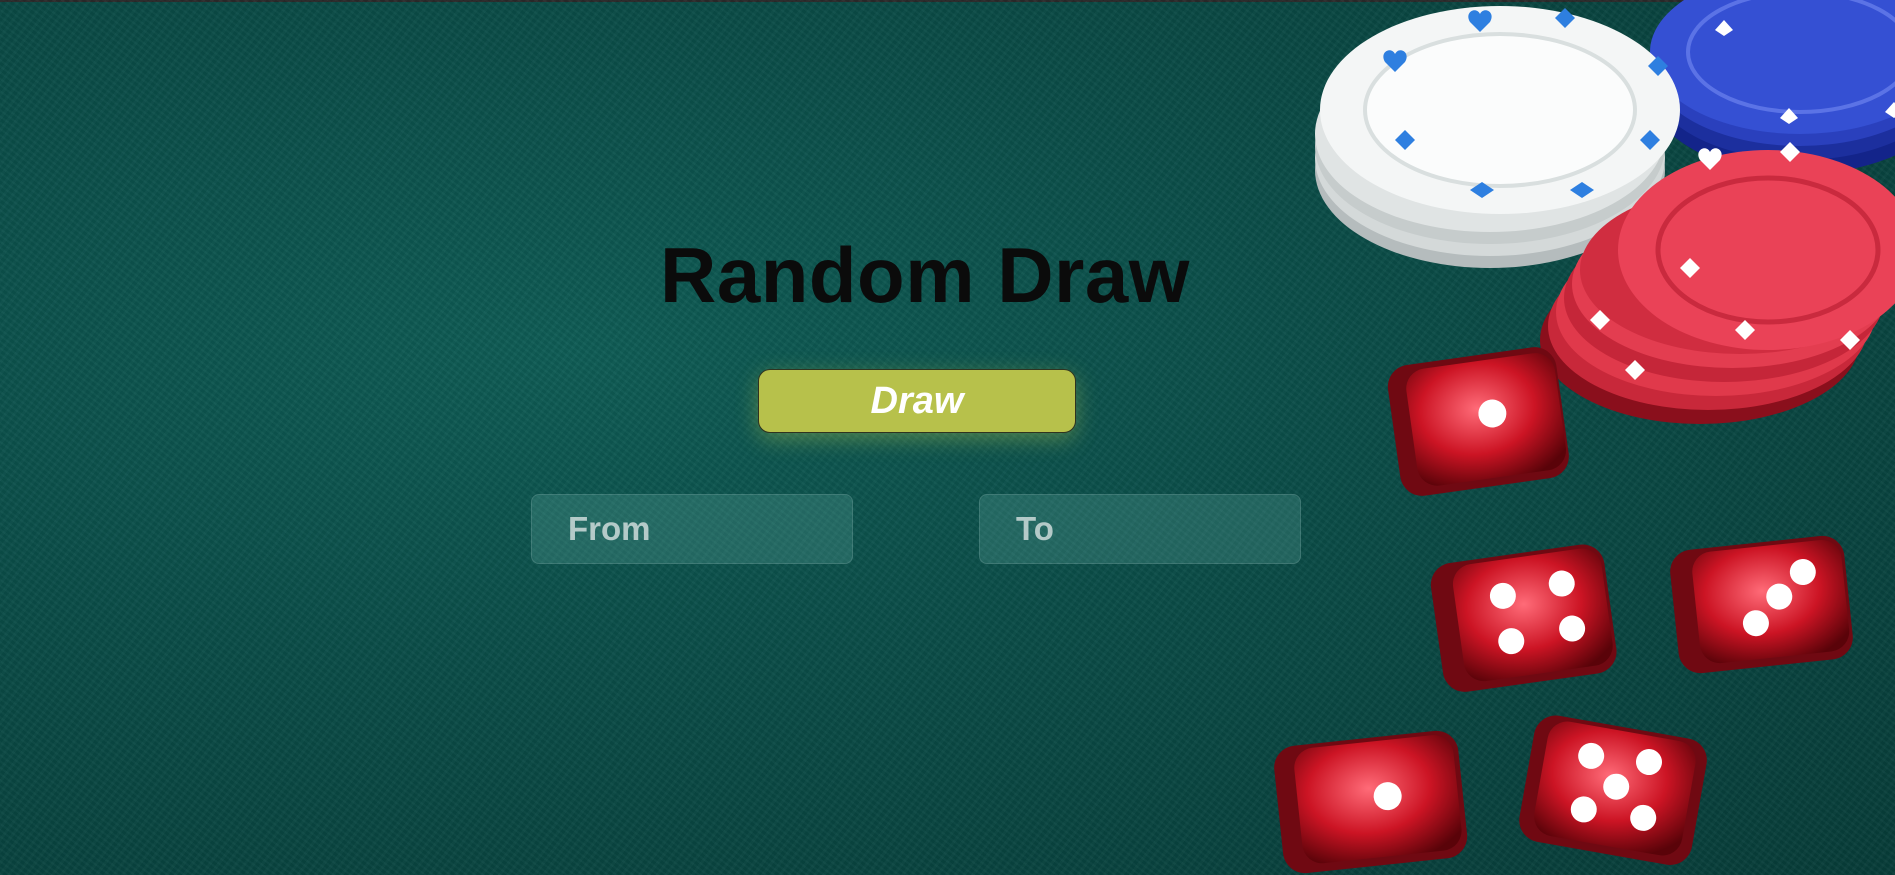  Describe the element at coordinates (917, 401) in the screenshot. I see `draw-button: Draw` at that location.